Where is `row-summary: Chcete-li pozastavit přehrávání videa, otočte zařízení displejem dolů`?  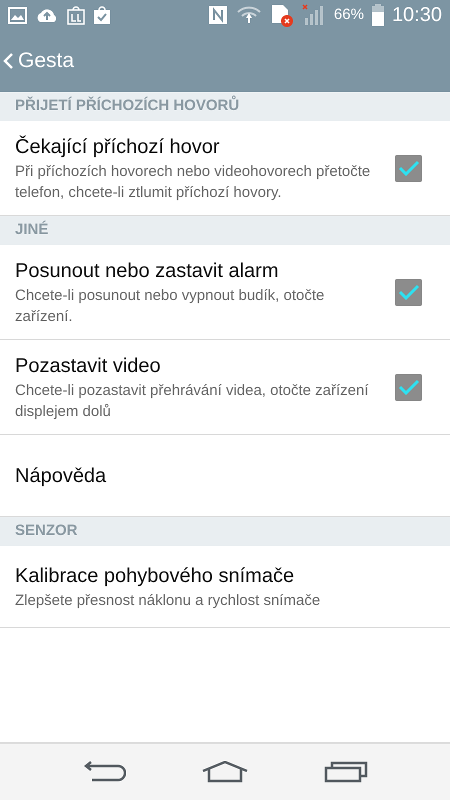 row-summary: Chcete-li pozastavit přehrávání videa, otočte zařízení displejem dolů is located at coordinates (192, 401).